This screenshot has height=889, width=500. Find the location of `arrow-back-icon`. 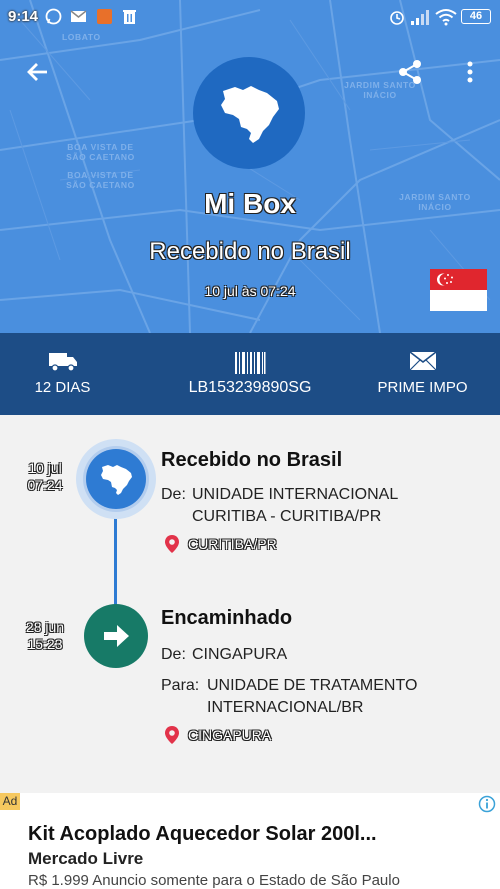

arrow-back-icon is located at coordinates (37, 72).